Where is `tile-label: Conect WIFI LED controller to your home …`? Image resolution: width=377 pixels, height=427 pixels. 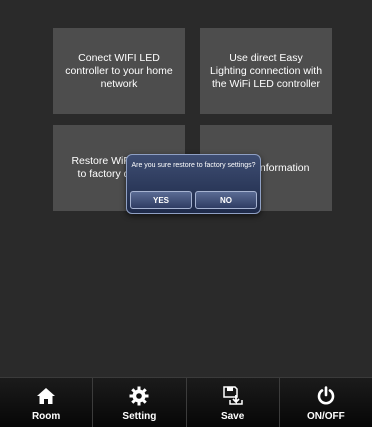 tile-label: Conect WIFI LED controller to your home … is located at coordinates (119, 70).